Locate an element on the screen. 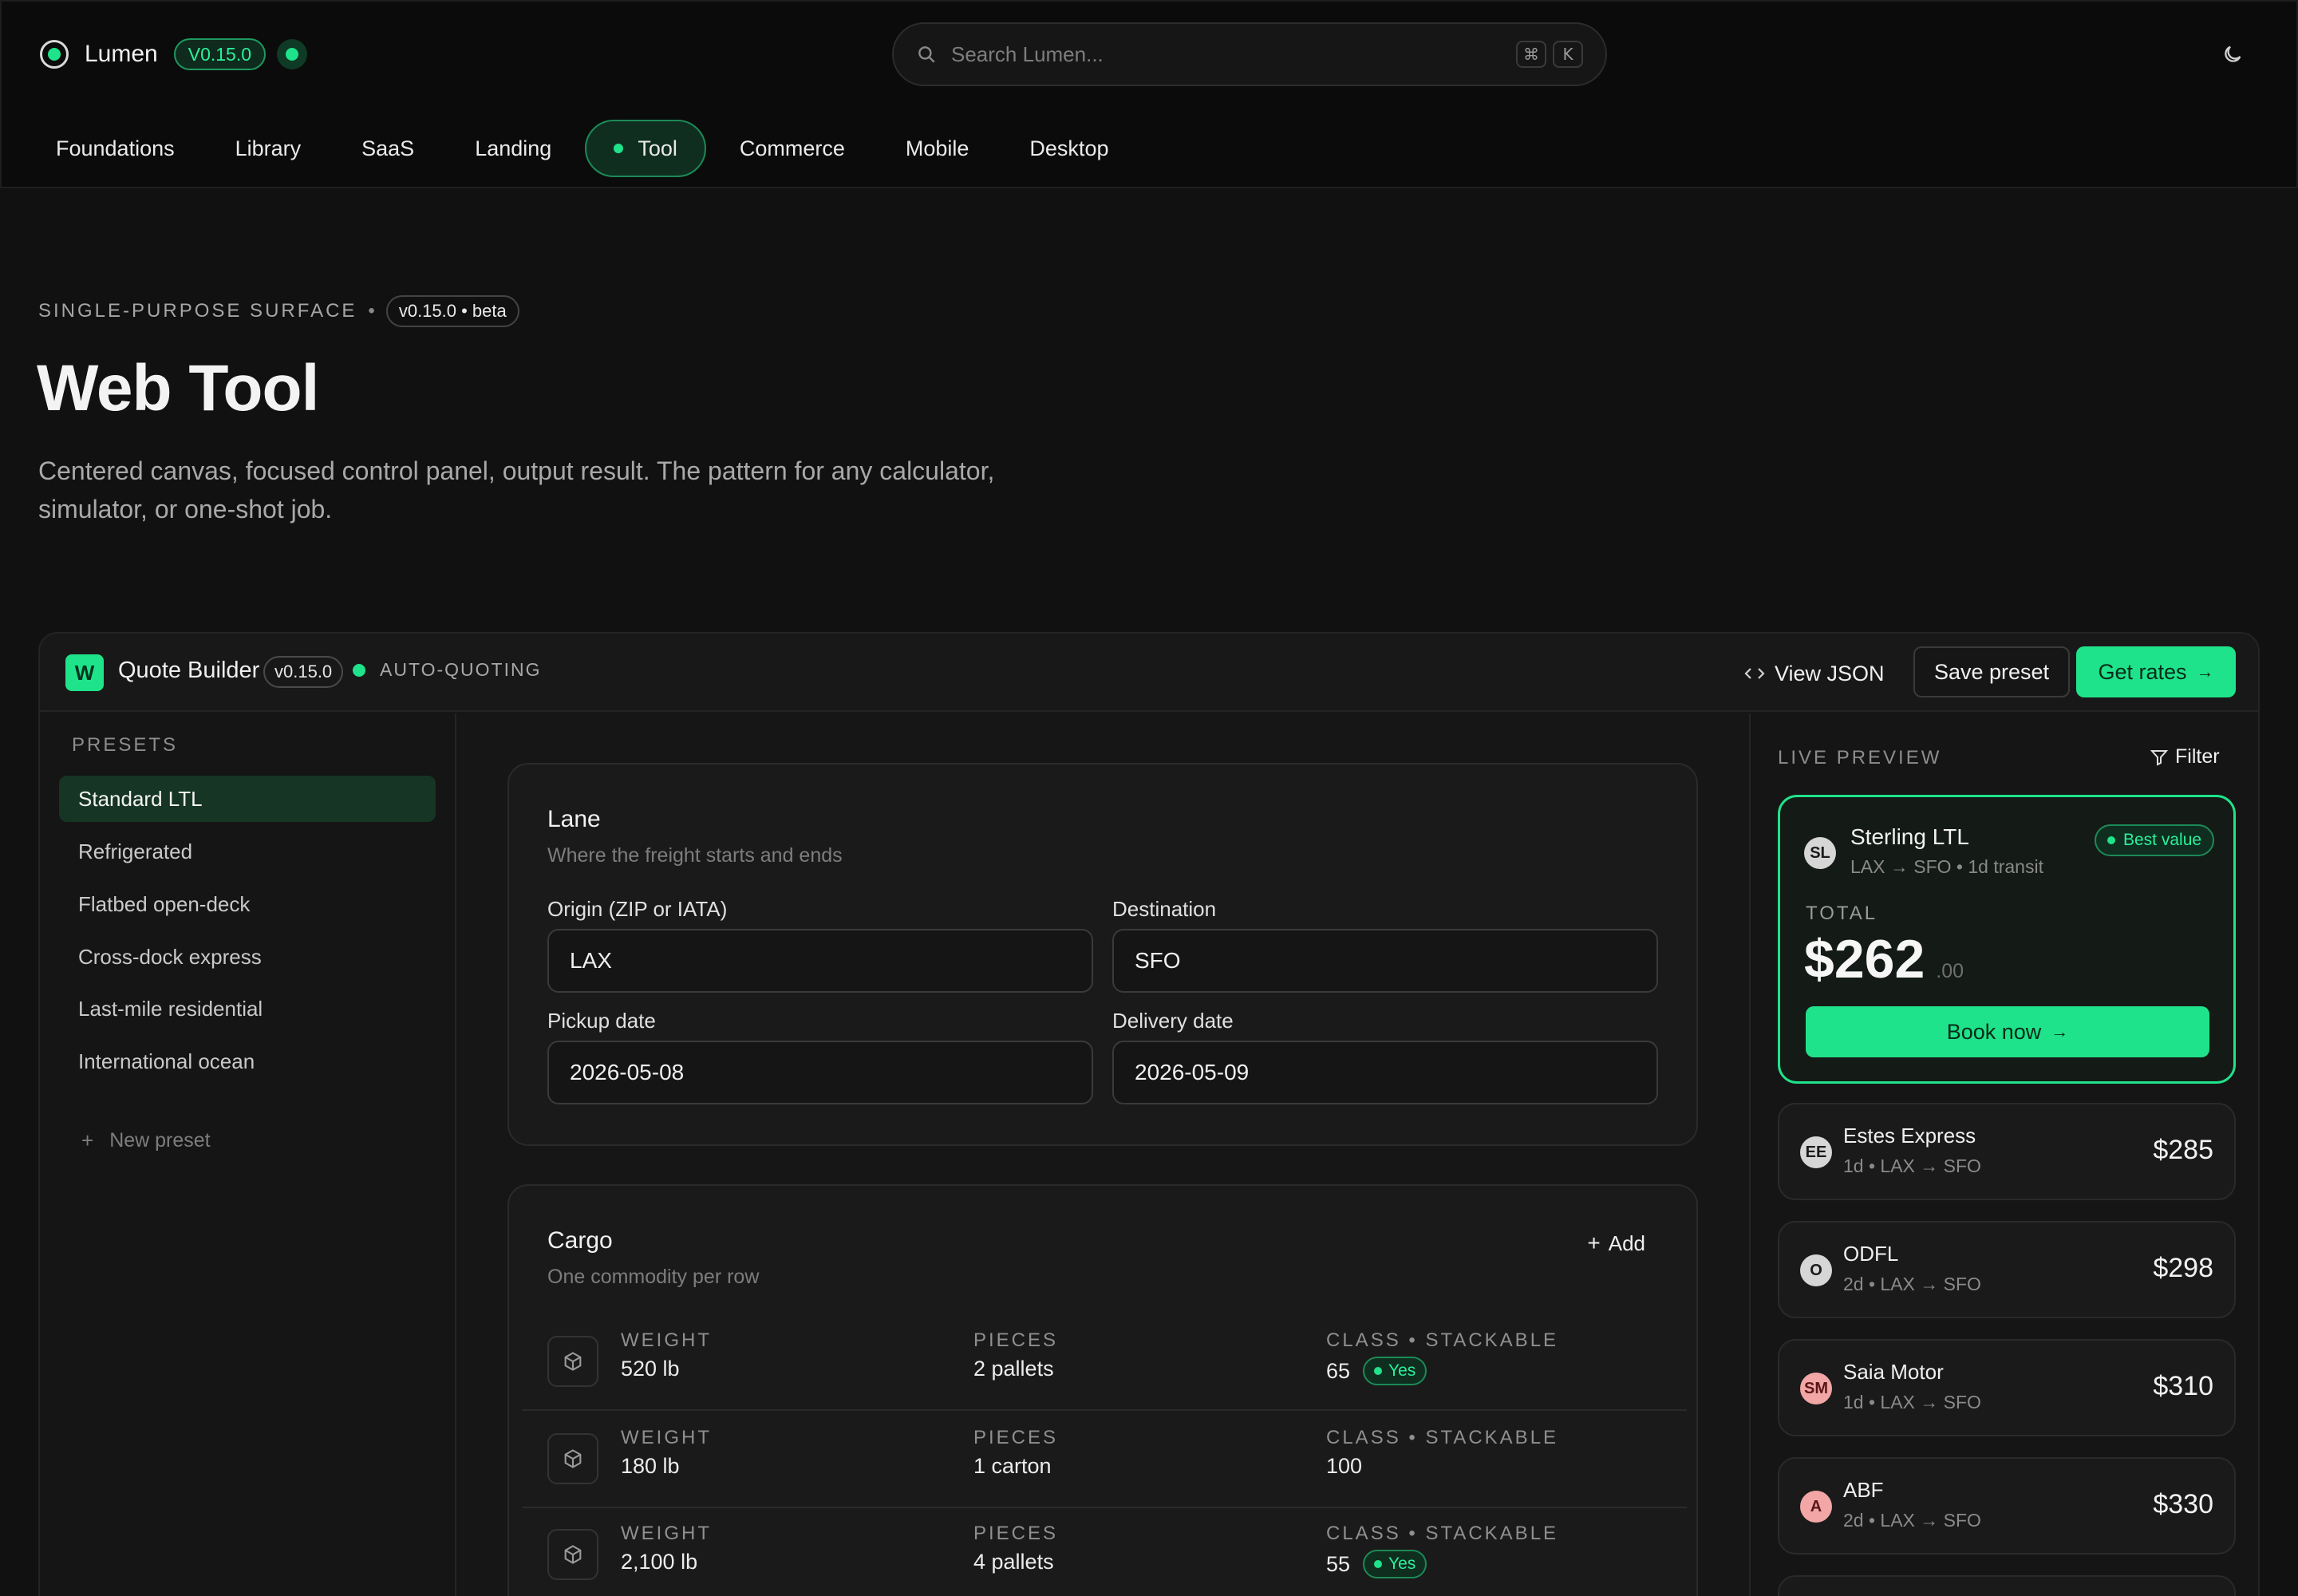  filter-button: Filter is located at coordinates (2185, 756).